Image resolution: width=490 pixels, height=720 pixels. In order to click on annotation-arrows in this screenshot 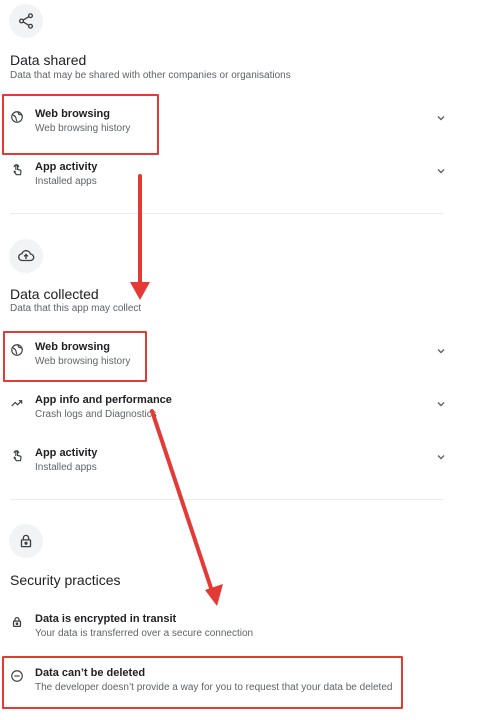, I will do `click(176, 390)`.